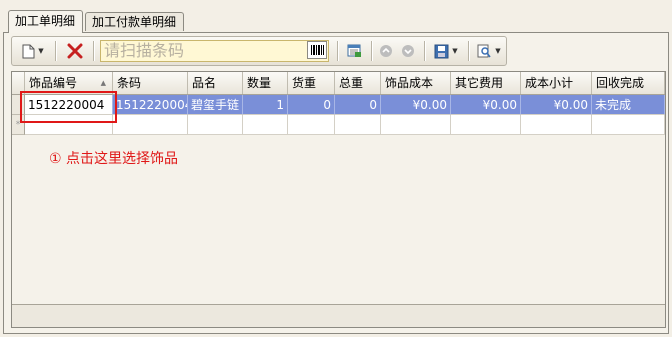 Image resolution: width=672 pixels, height=337 pixels. What do you see at coordinates (416, 125) in the screenshot?
I see `cell-item-cost` at bounding box center [416, 125].